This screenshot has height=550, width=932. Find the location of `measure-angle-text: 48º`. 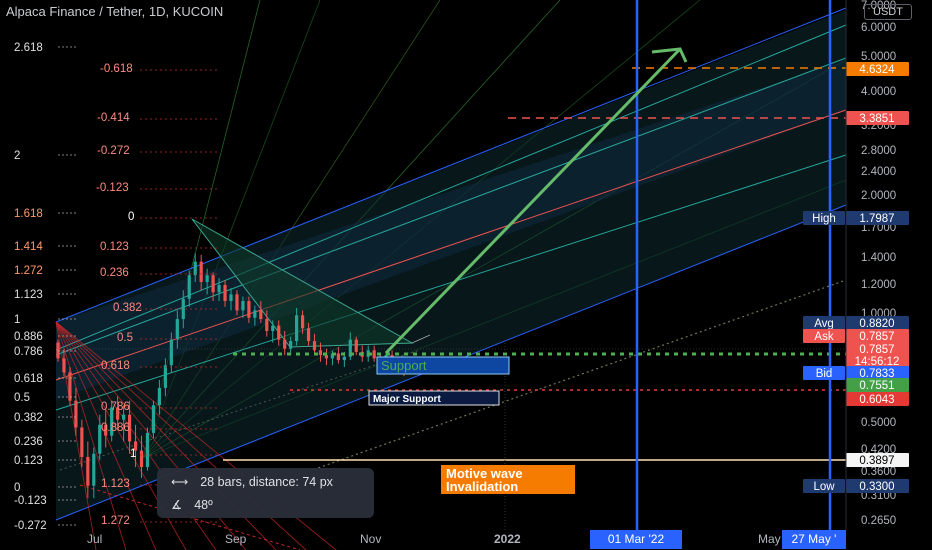

measure-angle-text: 48º is located at coordinates (203, 504).